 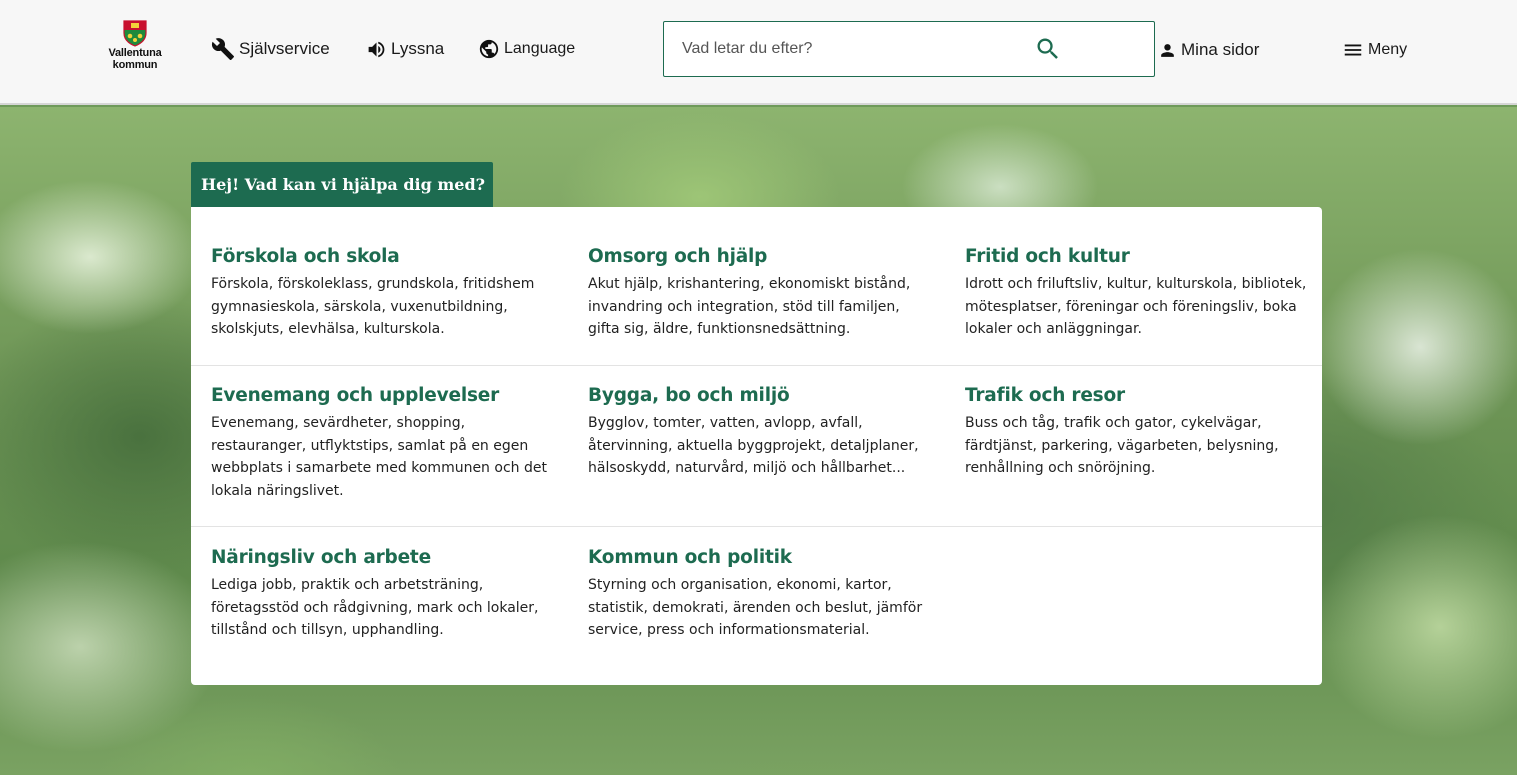 What do you see at coordinates (135, 65) in the screenshot?
I see `logo-text-line2: kommun` at bounding box center [135, 65].